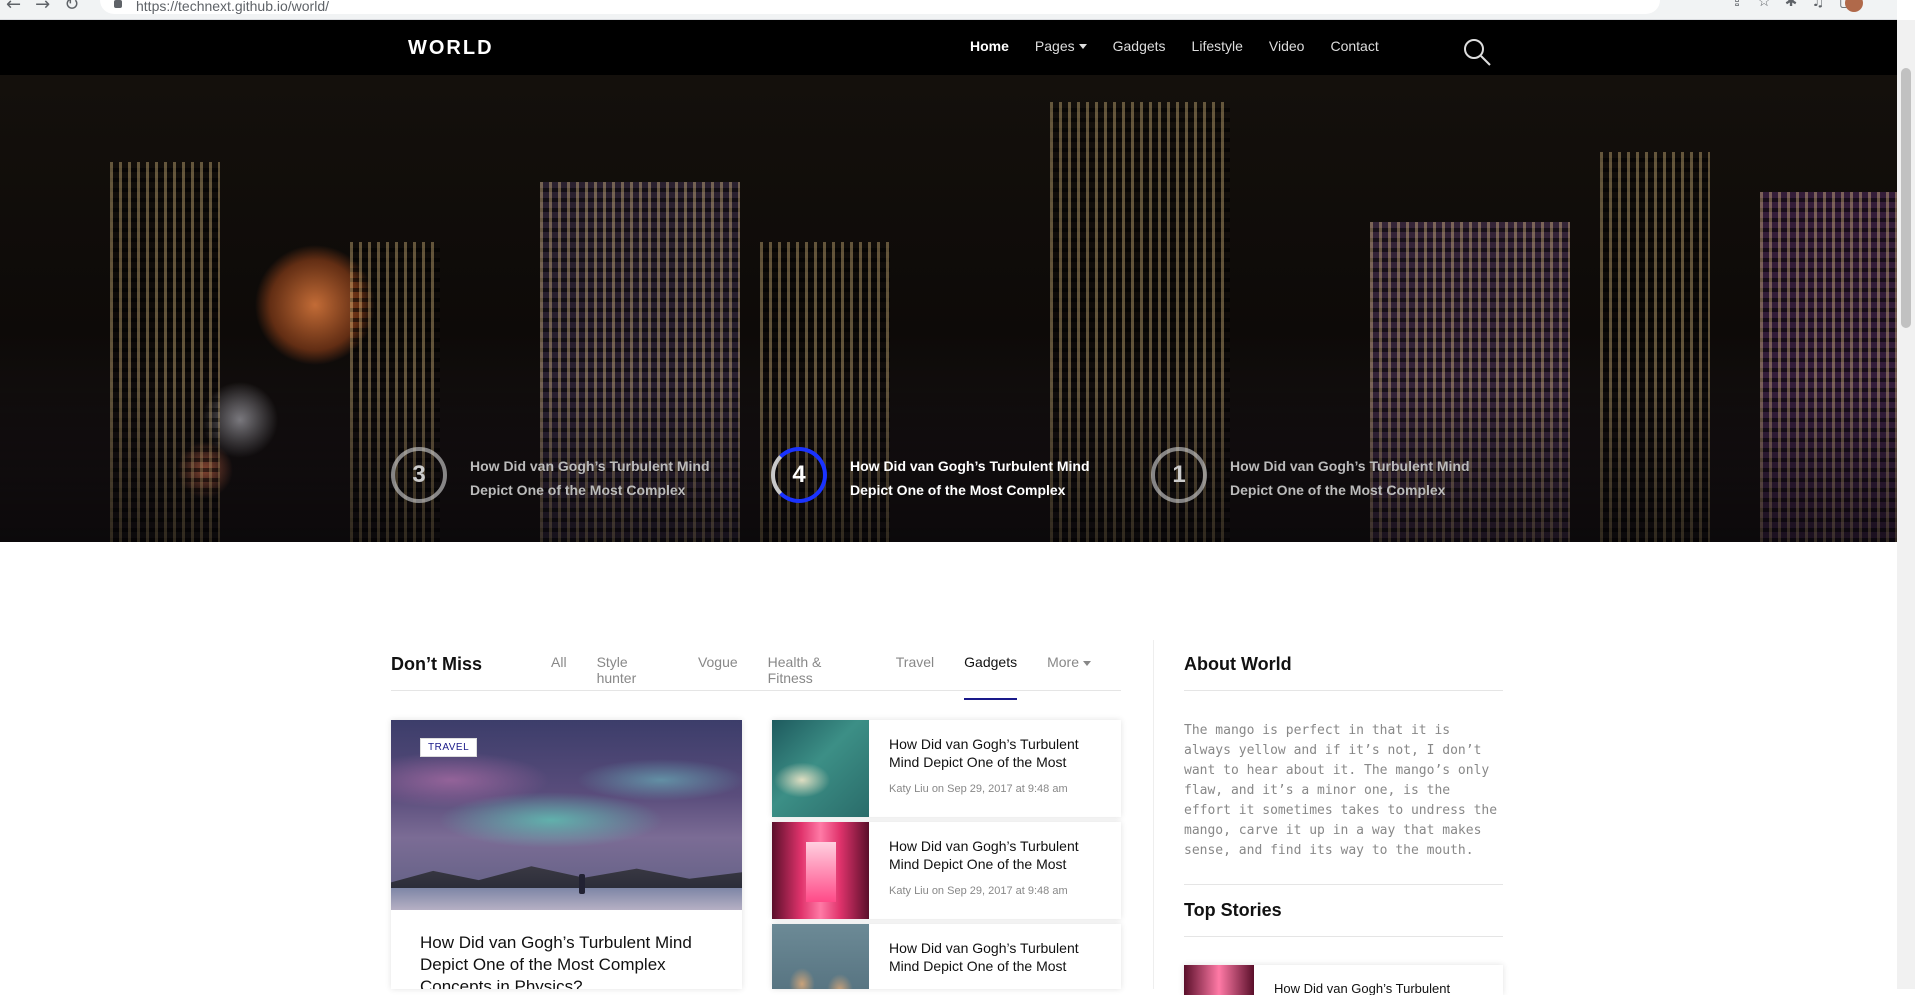 Image resolution: width=1915 pixels, height=995 pixels. Describe the element at coordinates (718, 677) in the screenshot. I see `tab-vogue: Vogue` at that location.